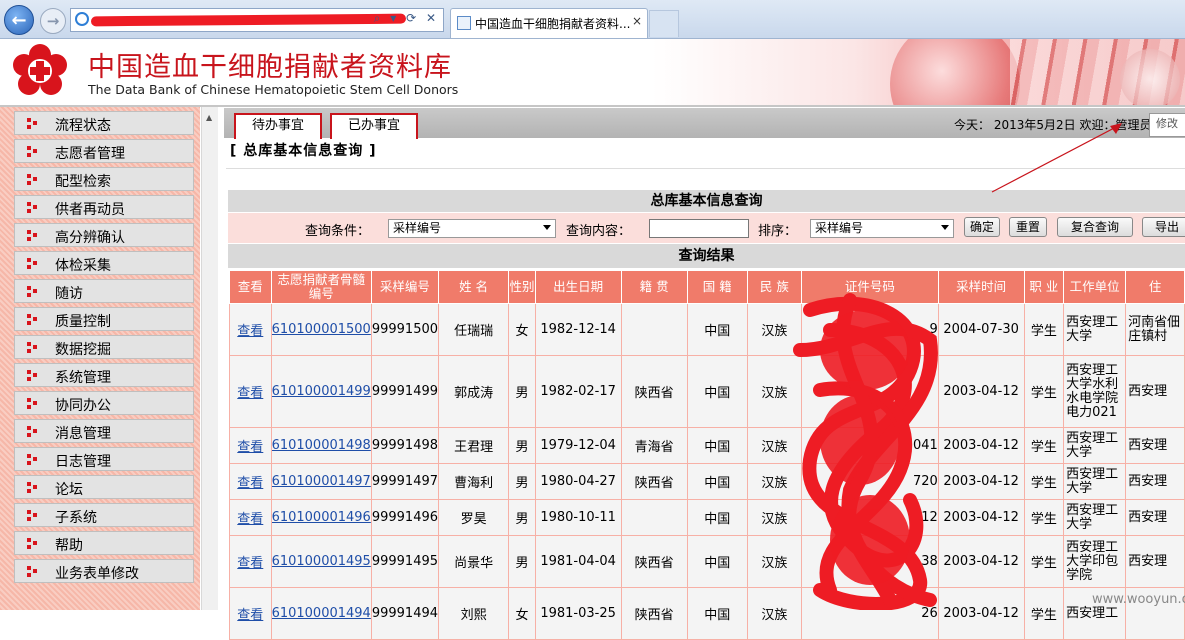 This screenshot has height=640, width=1185. What do you see at coordinates (1167, 125) in the screenshot?
I see `modify-button: 修改` at bounding box center [1167, 125].